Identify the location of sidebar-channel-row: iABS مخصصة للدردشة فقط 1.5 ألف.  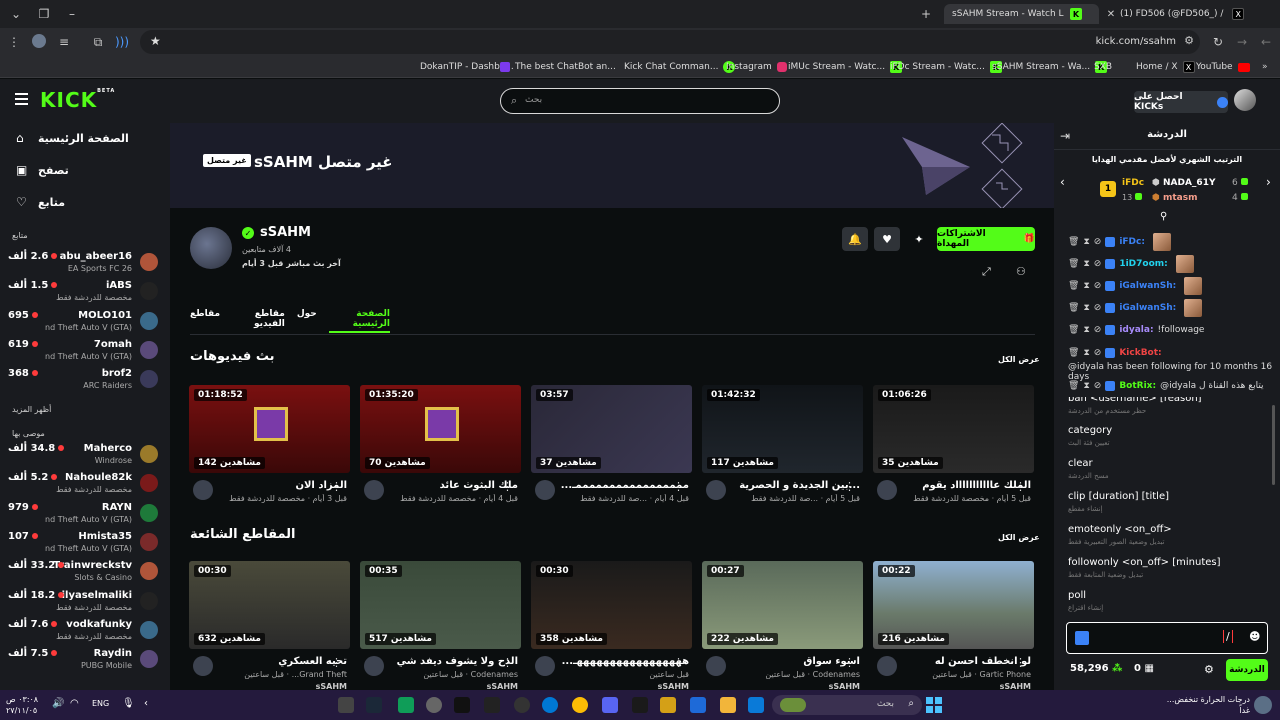
(85, 293).